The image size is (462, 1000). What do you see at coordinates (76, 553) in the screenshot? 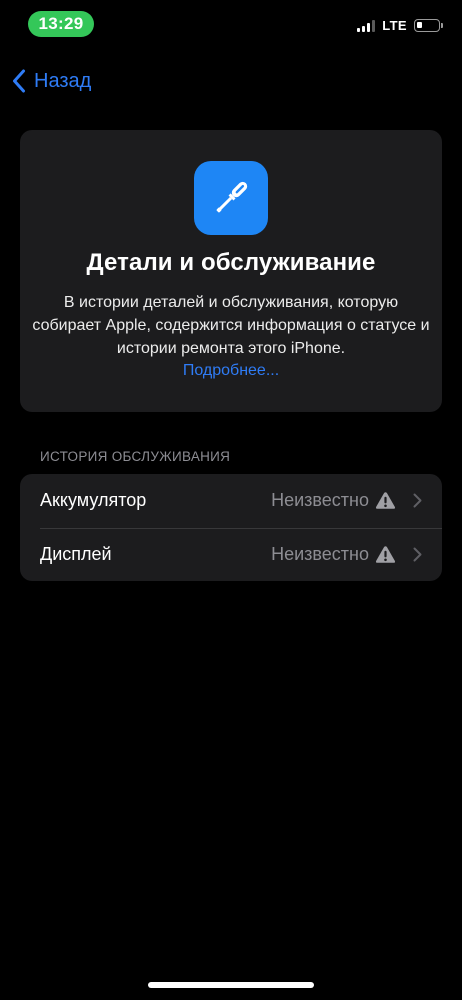
I see `row-label: Дисплей` at bounding box center [76, 553].